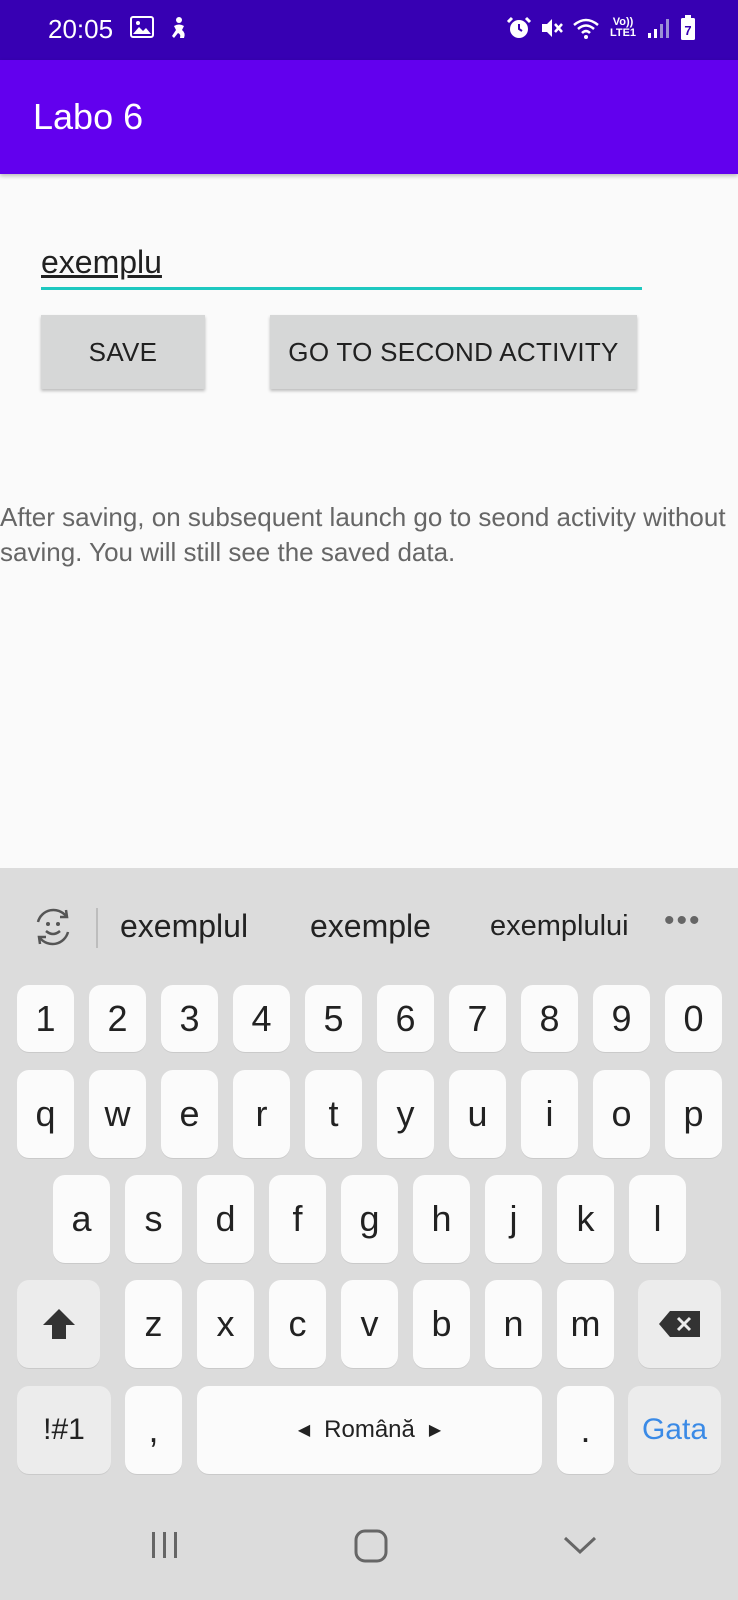  I want to click on back-icon, so click(580, 1545).